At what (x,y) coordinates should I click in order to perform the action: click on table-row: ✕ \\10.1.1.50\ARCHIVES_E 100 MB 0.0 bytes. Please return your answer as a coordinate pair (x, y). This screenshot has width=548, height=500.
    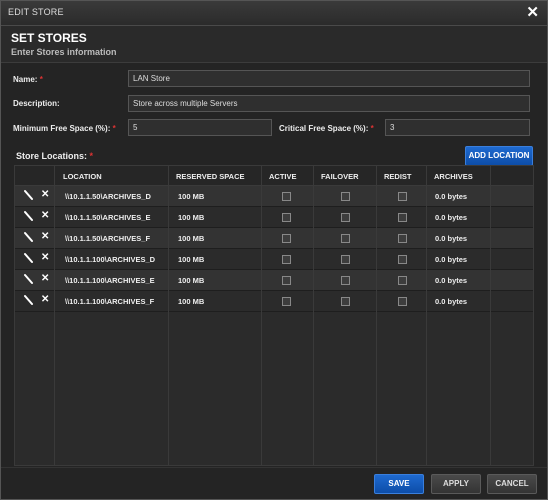
    Looking at the image, I should click on (274, 217).